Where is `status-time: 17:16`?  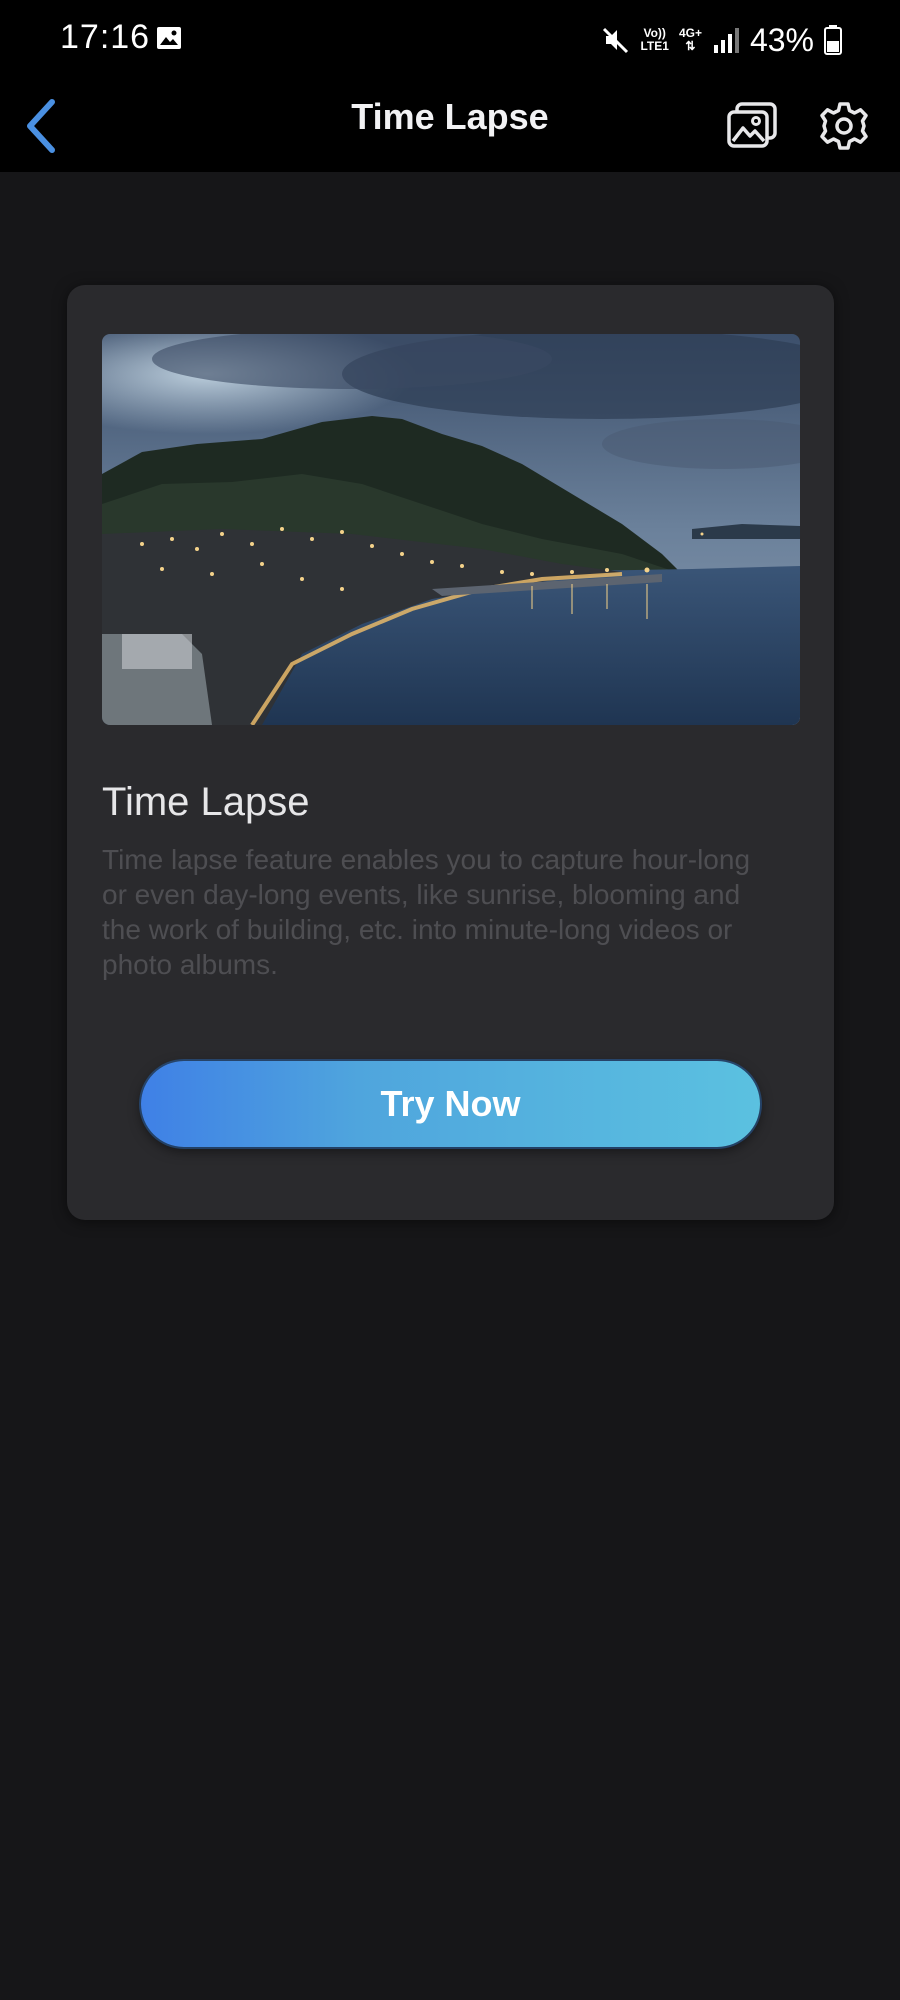
status-time: 17:16 is located at coordinates (105, 37).